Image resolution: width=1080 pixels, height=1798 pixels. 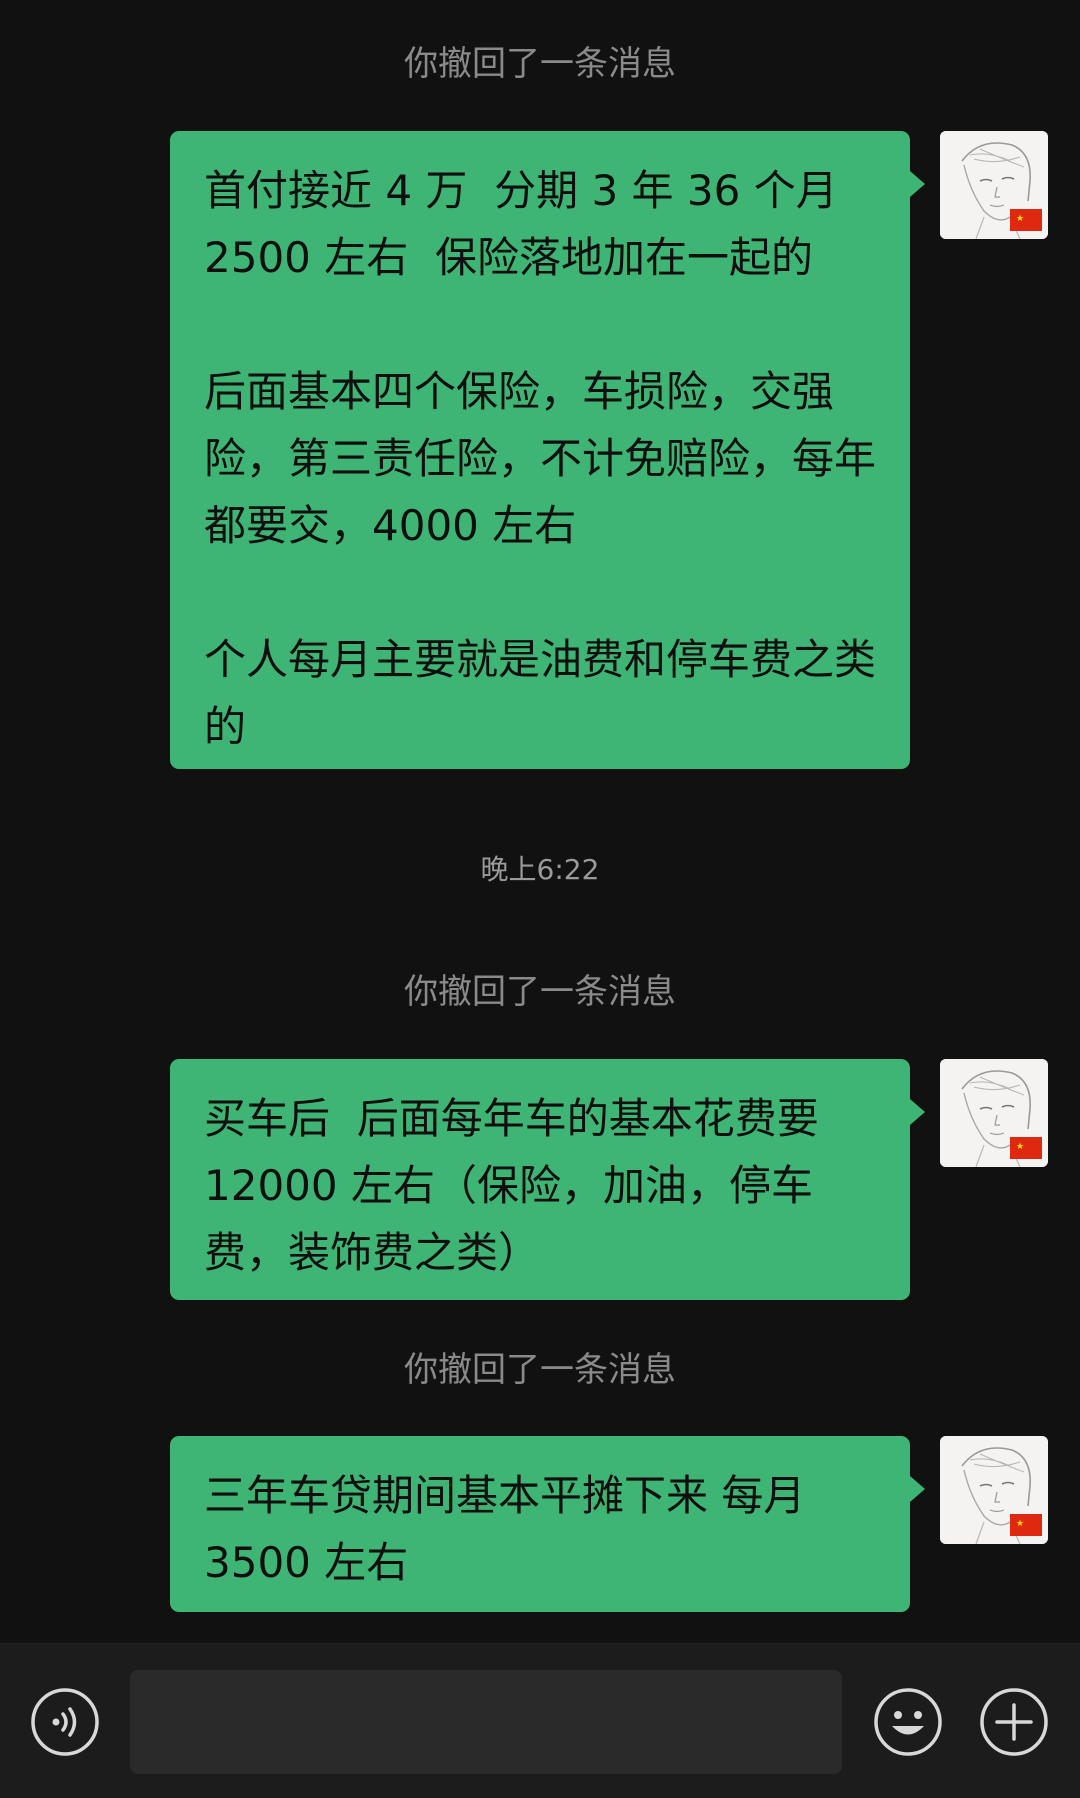 I want to click on message-bubble: 三年车贷期间基本平摊下来 每月3500 左右, so click(x=540, y=1524).